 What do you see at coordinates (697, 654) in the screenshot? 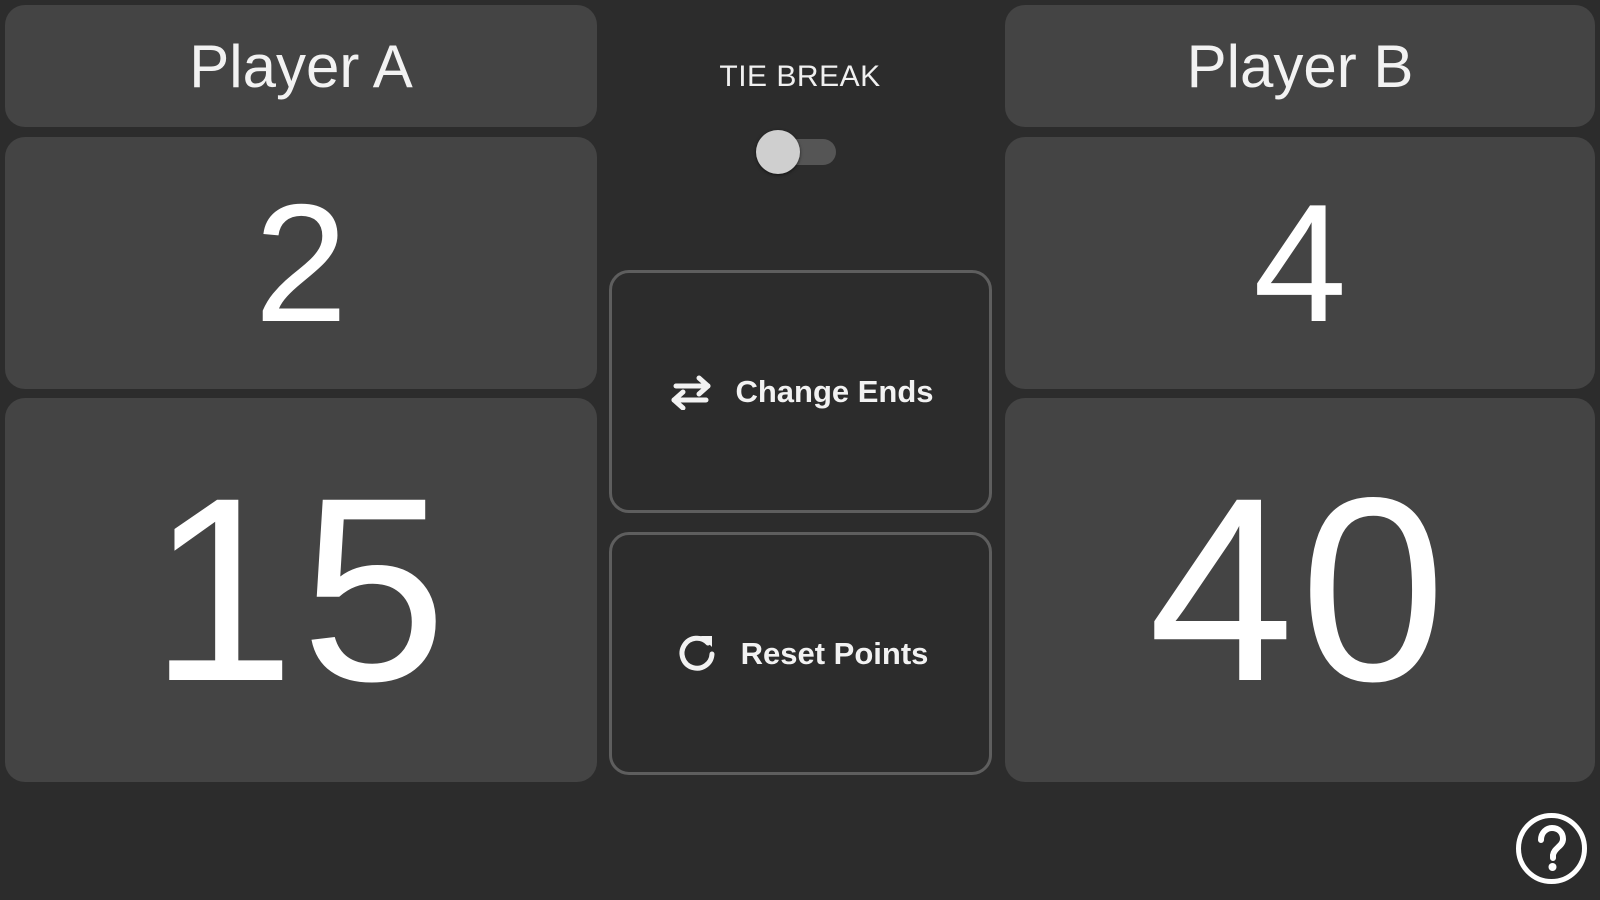
I see `refresh-icon` at bounding box center [697, 654].